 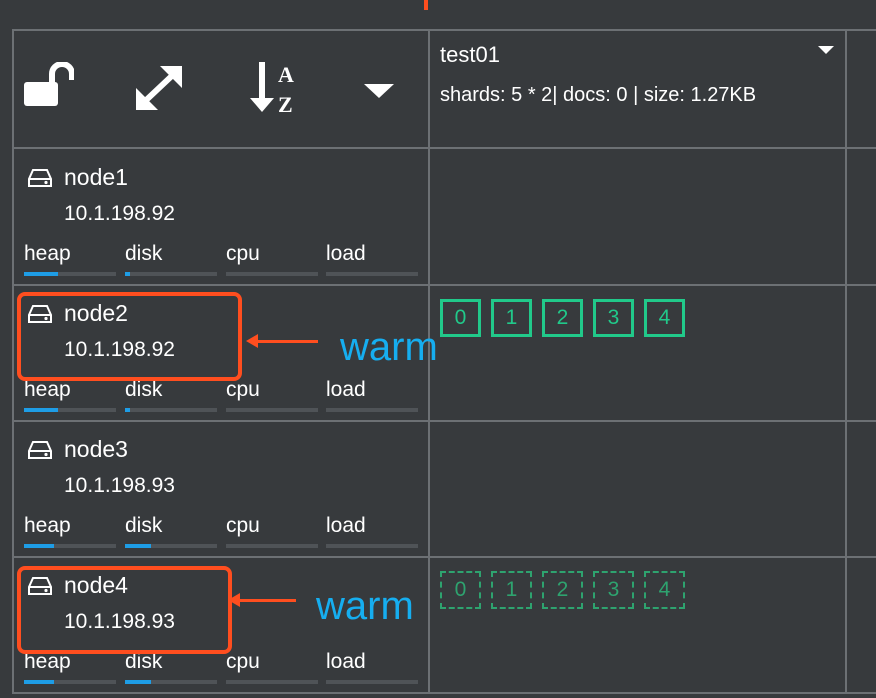 What do you see at coordinates (286, 74) in the screenshot?
I see `sort-letter-a: A` at bounding box center [286, 74].